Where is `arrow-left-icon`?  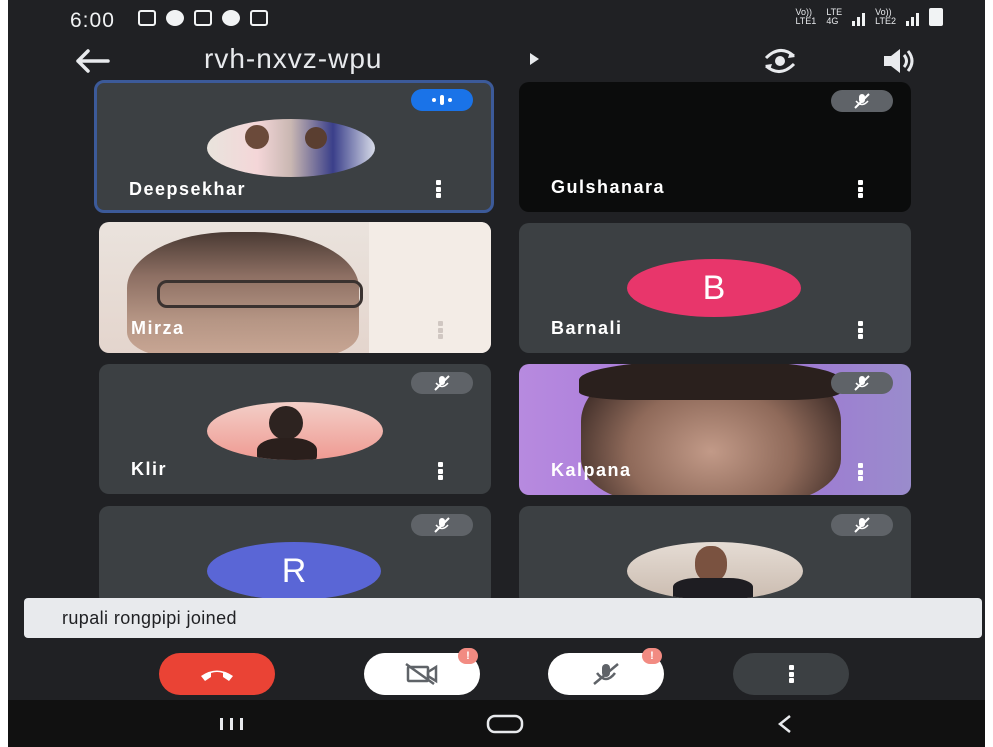
arrow-left-icon is located at coordinates (93, 61).